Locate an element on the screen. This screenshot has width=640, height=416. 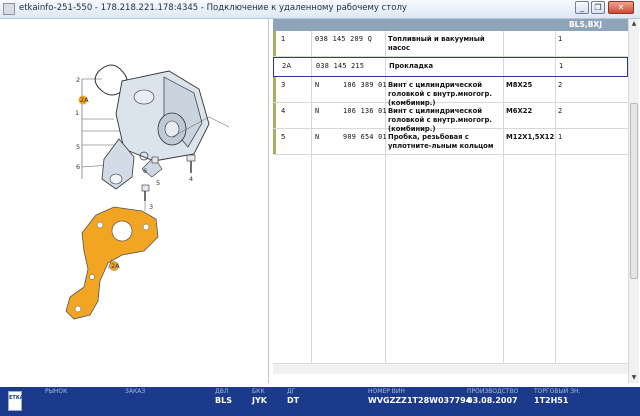
status-field-engine: ДВЛ BLS is located at coordinates (223, 397).